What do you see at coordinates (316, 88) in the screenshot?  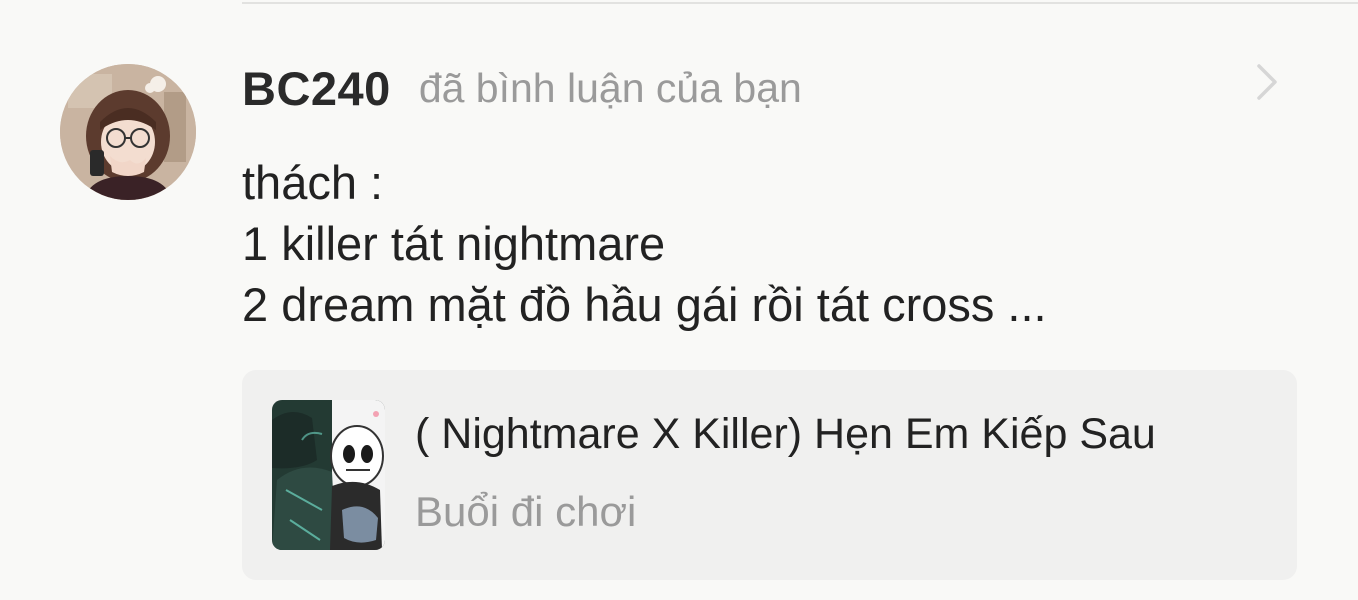 I see `username: BC240` at bounding box center [316, 88].